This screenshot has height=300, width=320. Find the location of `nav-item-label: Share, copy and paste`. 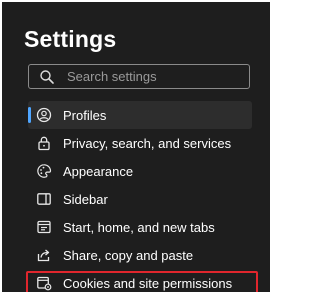

nav-item-label: Share, copy and paste is located at coordinates (128, 255).